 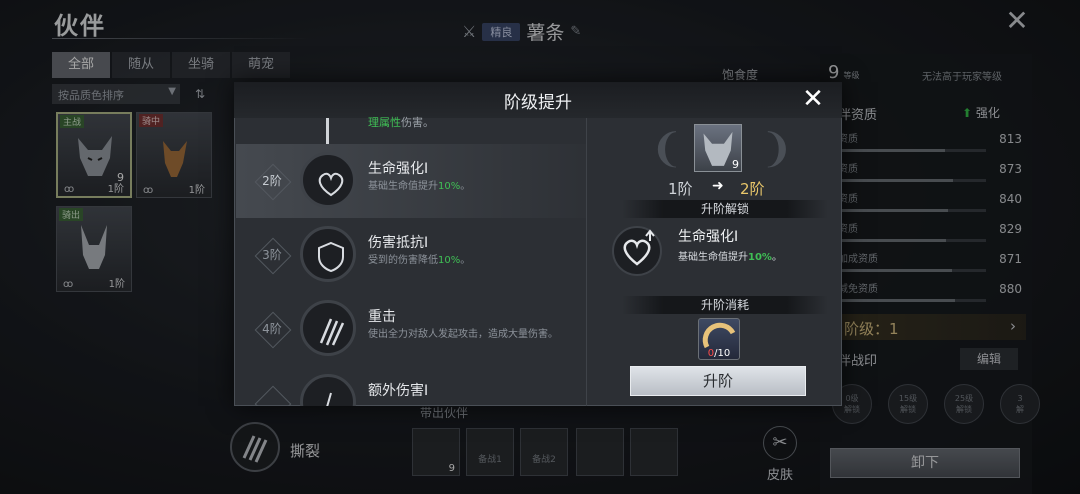 I want to click on tier-skill-name: 重击, so click(x=382, y=317).